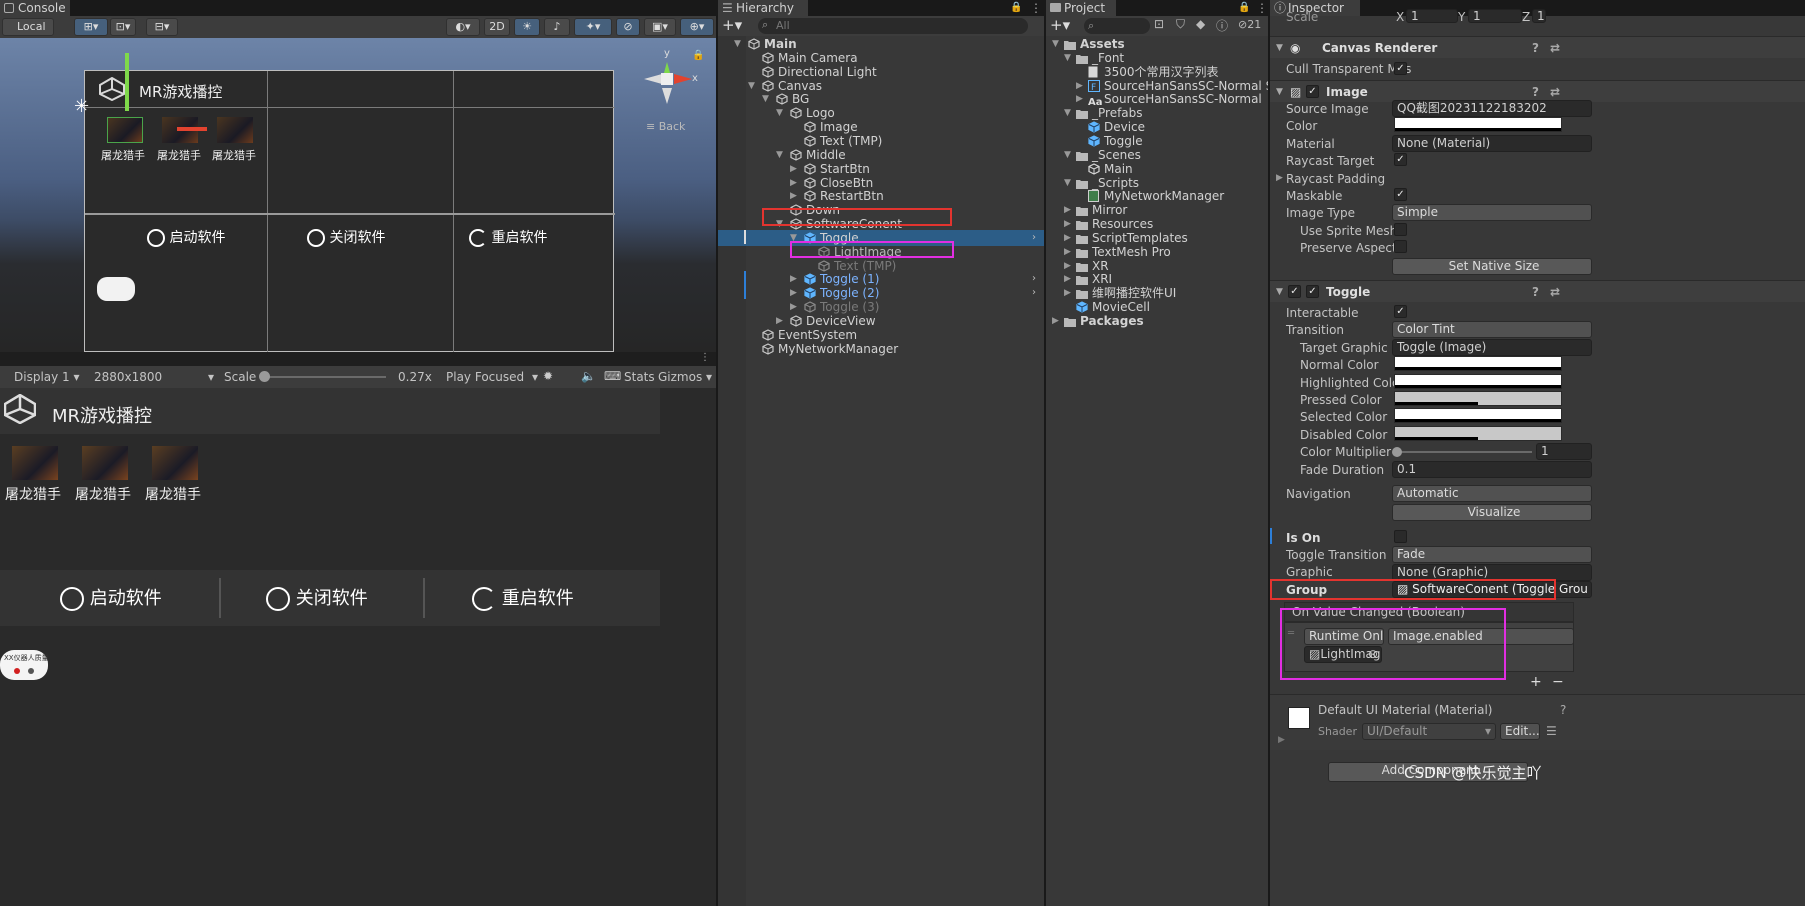 The width and height of the screenshot is (1805, 906). Describe the element at coordinates (1492, 512) in the screenshot. I see `visualize-button: Visualize` at that location.